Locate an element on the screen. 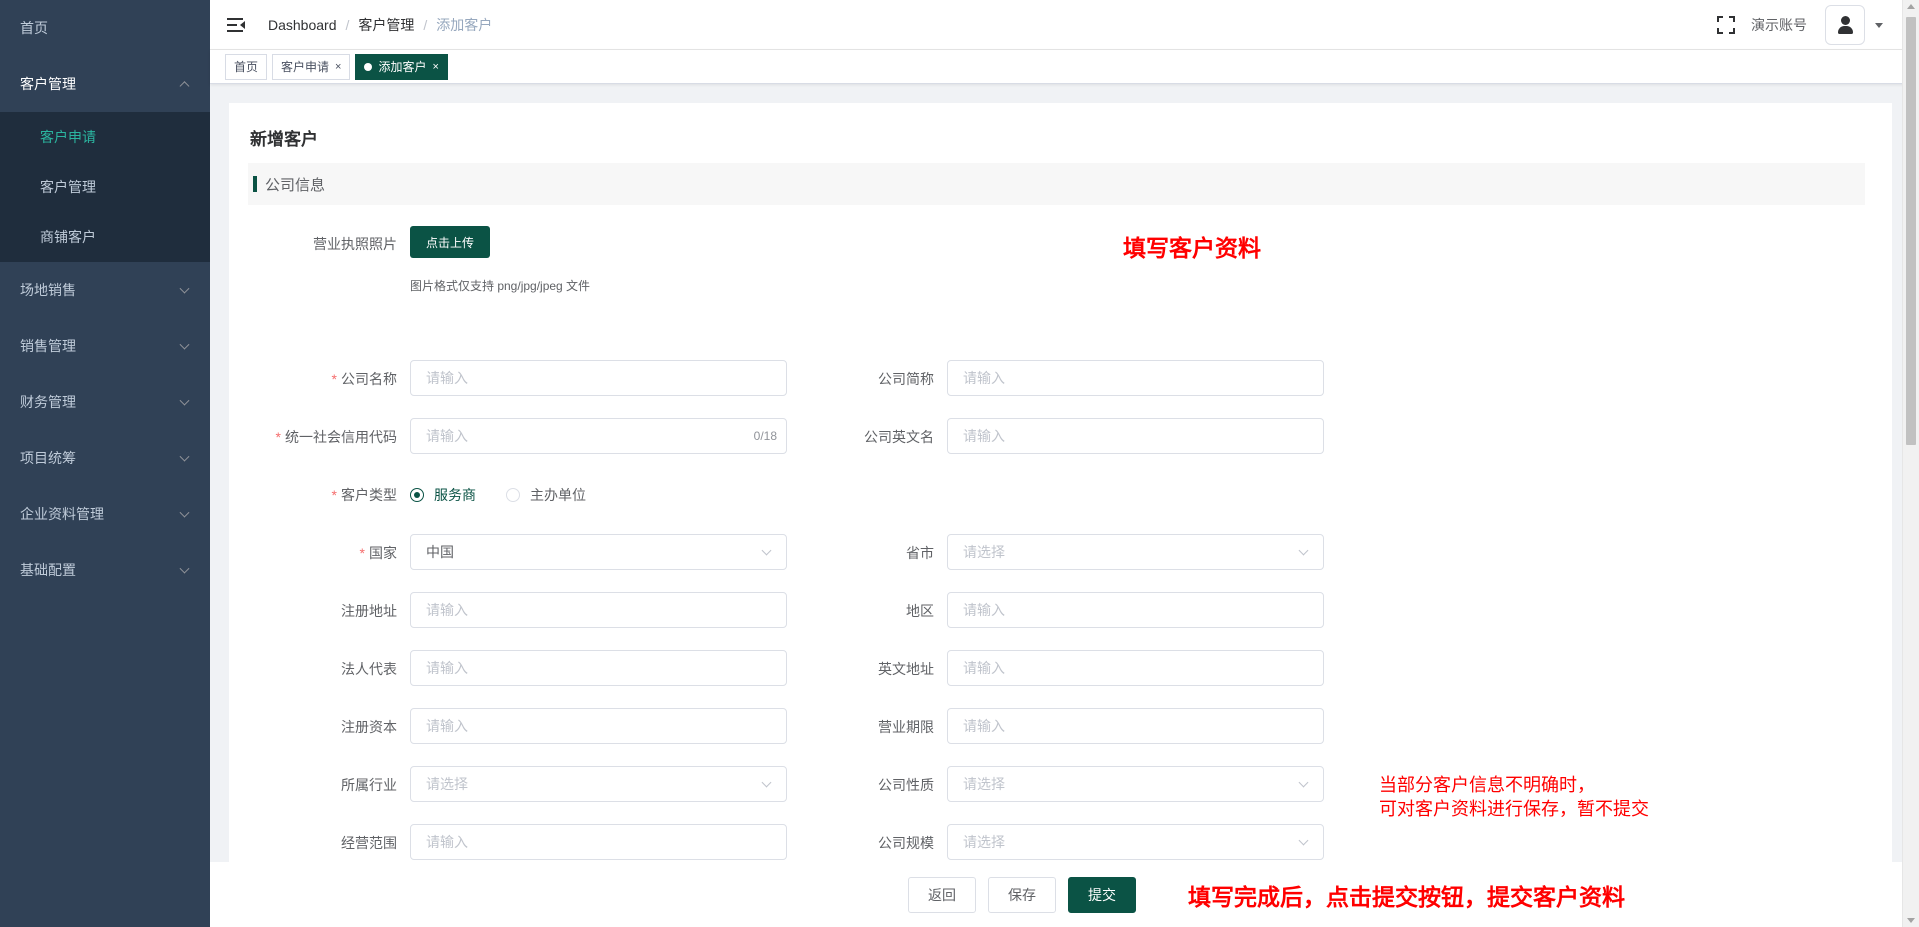  en-address-input: 请输入 is located at coordinates (1135, 668).